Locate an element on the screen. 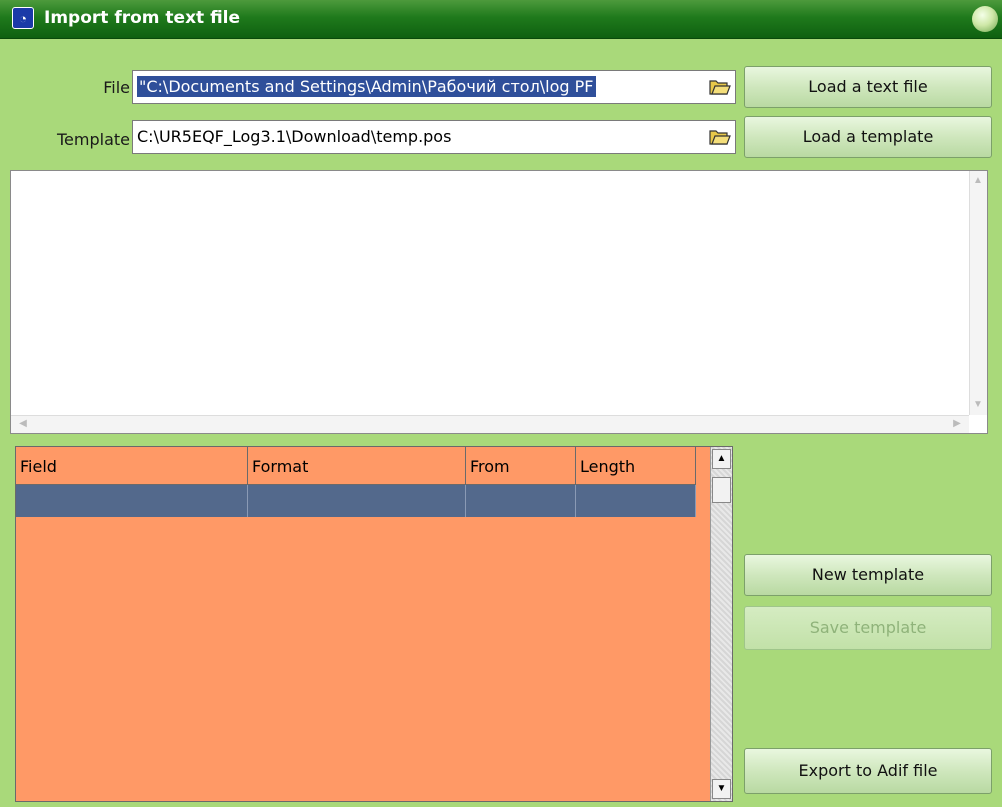 The height and width of the screenshot is (807, 1002). column-header-format: Format is located at coordinates (357, 466).